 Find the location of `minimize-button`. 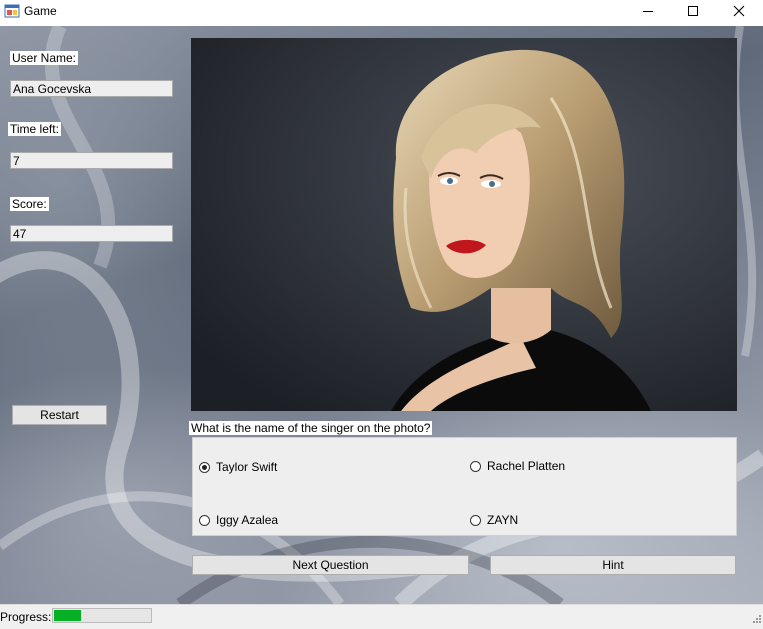

minimize-button is located at coordinates (648, 12).